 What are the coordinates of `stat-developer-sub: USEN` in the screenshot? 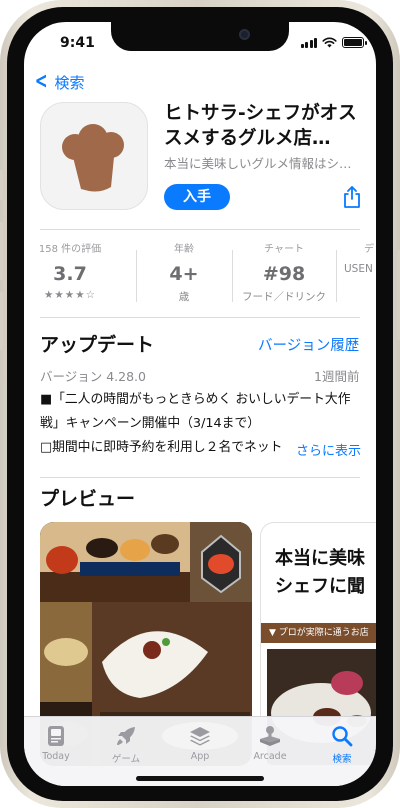 It's located at (358, 269).